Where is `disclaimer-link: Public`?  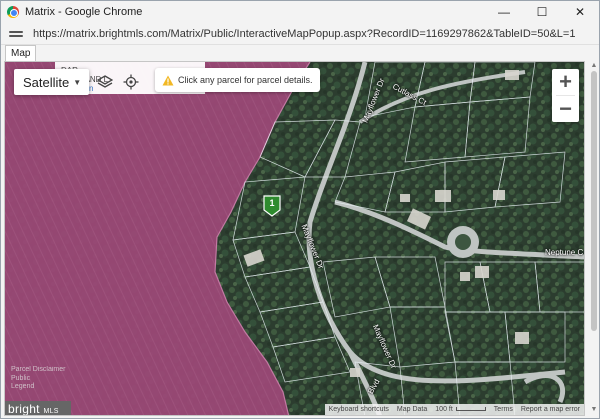
disclaimer-link: Public is located at coordinates (38, 379).